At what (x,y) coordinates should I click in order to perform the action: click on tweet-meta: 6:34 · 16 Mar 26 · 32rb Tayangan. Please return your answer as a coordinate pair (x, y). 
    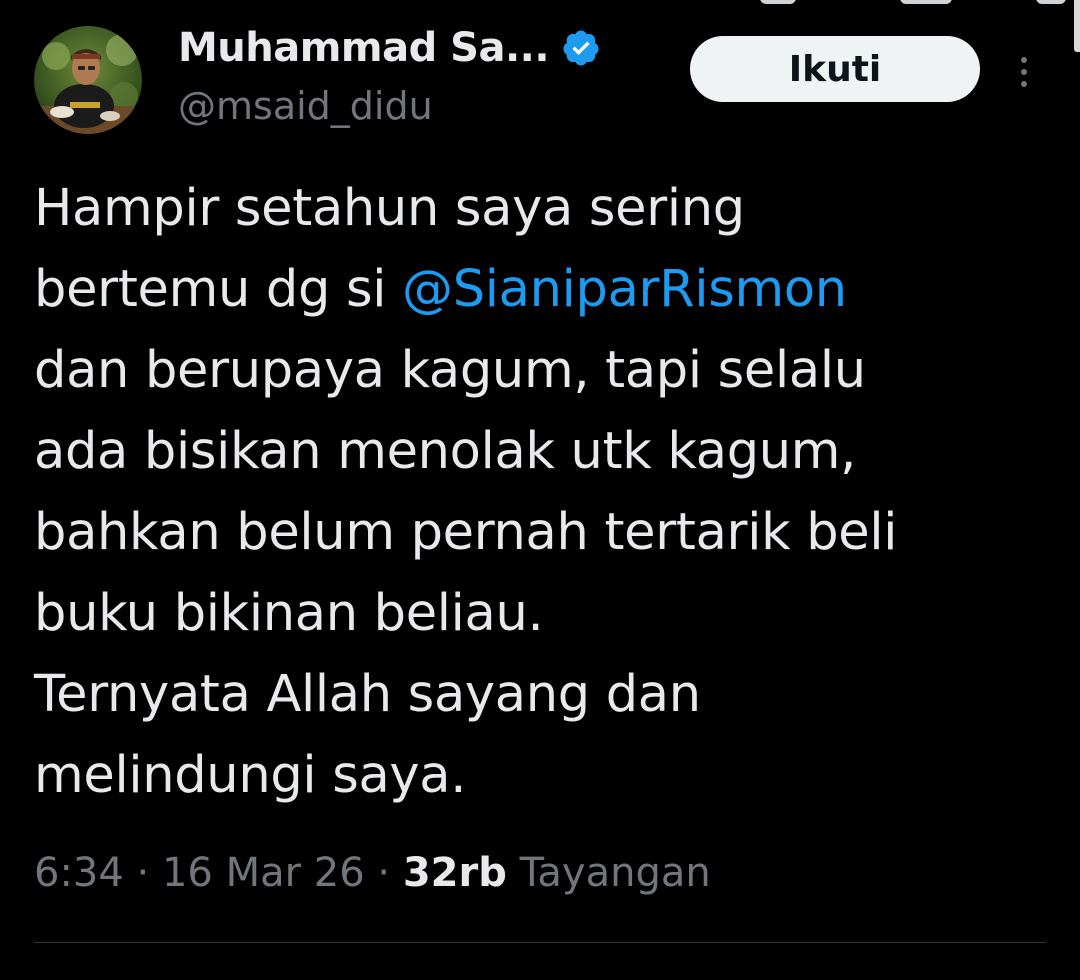
    Looking at the image, I should click on (372, 873).